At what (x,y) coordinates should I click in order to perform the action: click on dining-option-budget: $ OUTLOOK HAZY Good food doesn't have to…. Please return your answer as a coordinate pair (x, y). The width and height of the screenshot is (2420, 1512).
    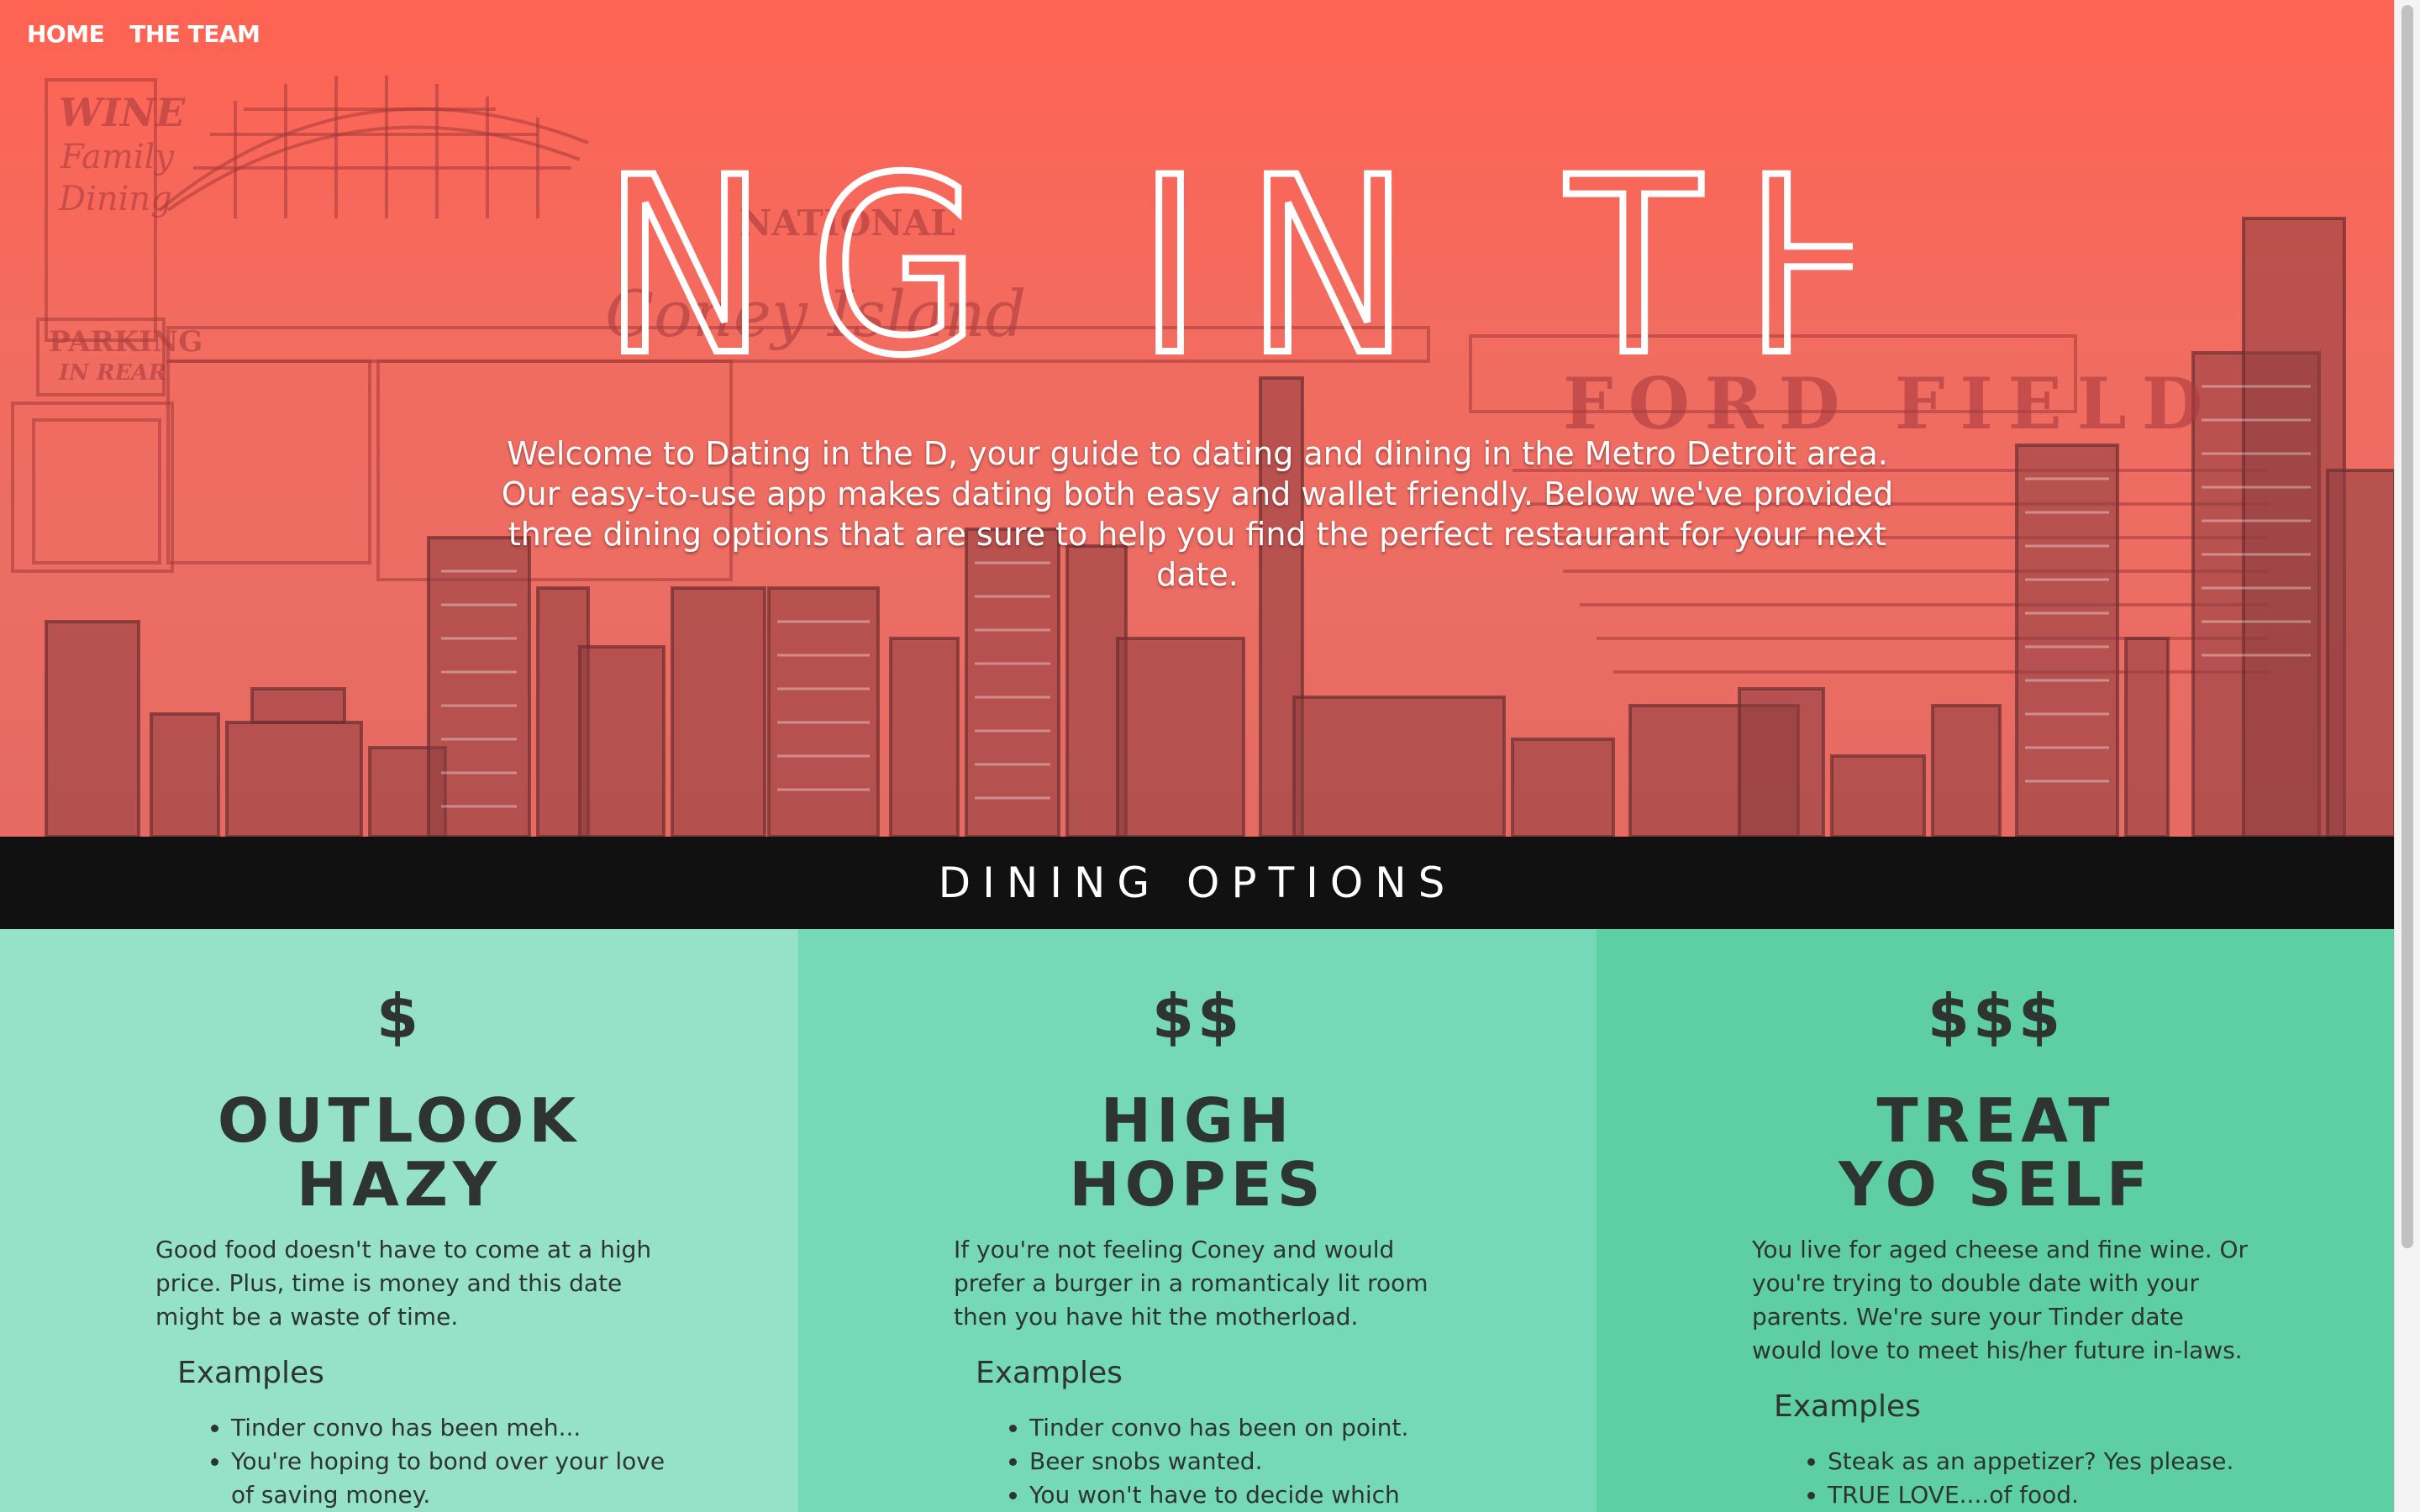
    Looking at the image, I should click on (399, 1220).